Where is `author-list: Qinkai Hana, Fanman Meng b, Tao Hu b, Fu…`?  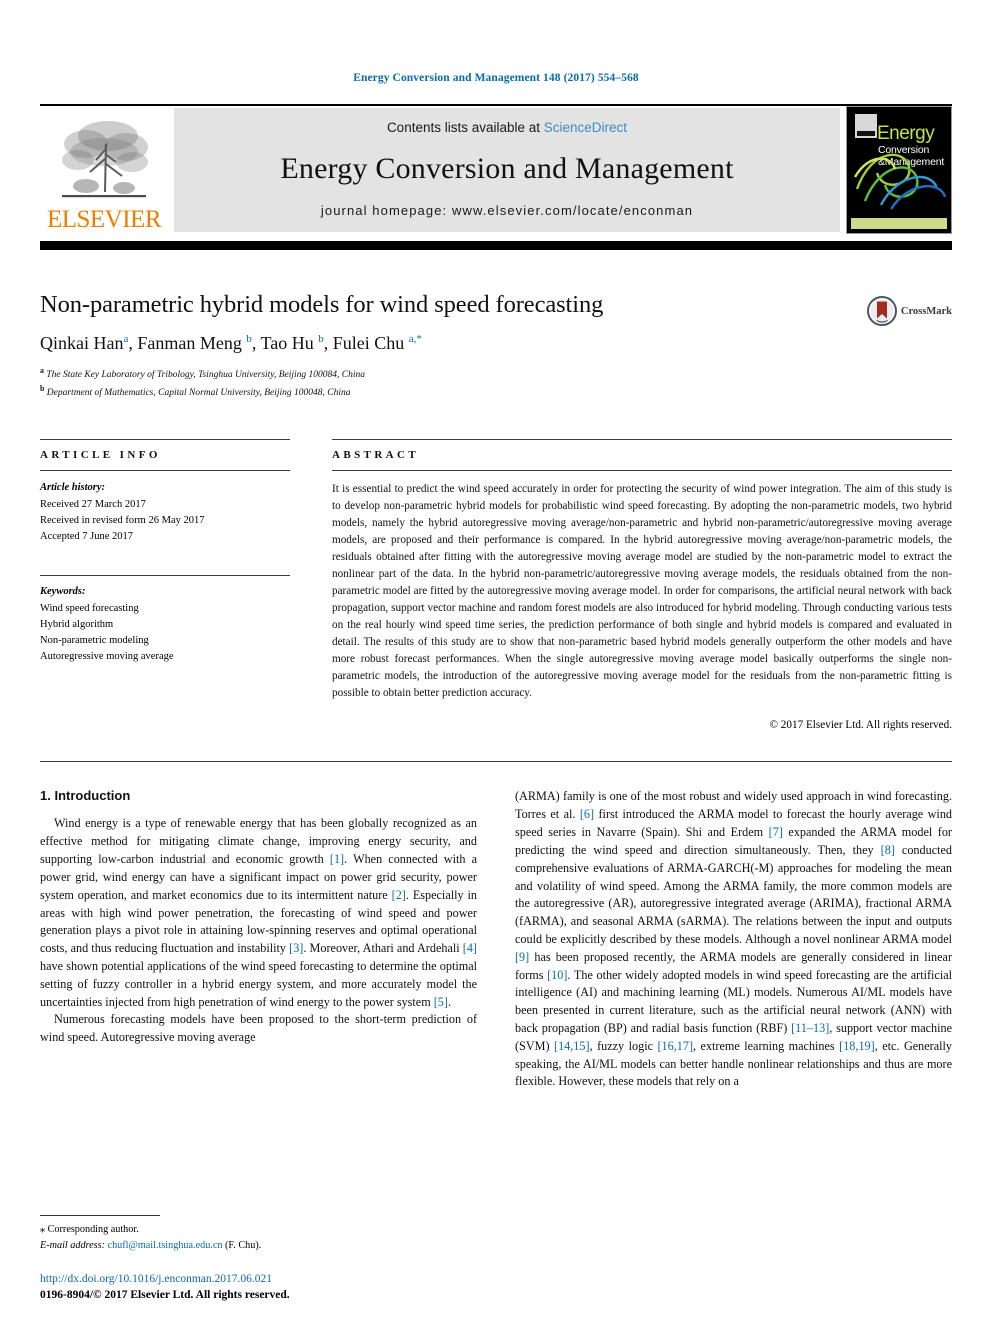 author-list: Qinkai Hana, Fanman Meng b, Tao Hu b, Fu… is located at coordinates (231, 343).